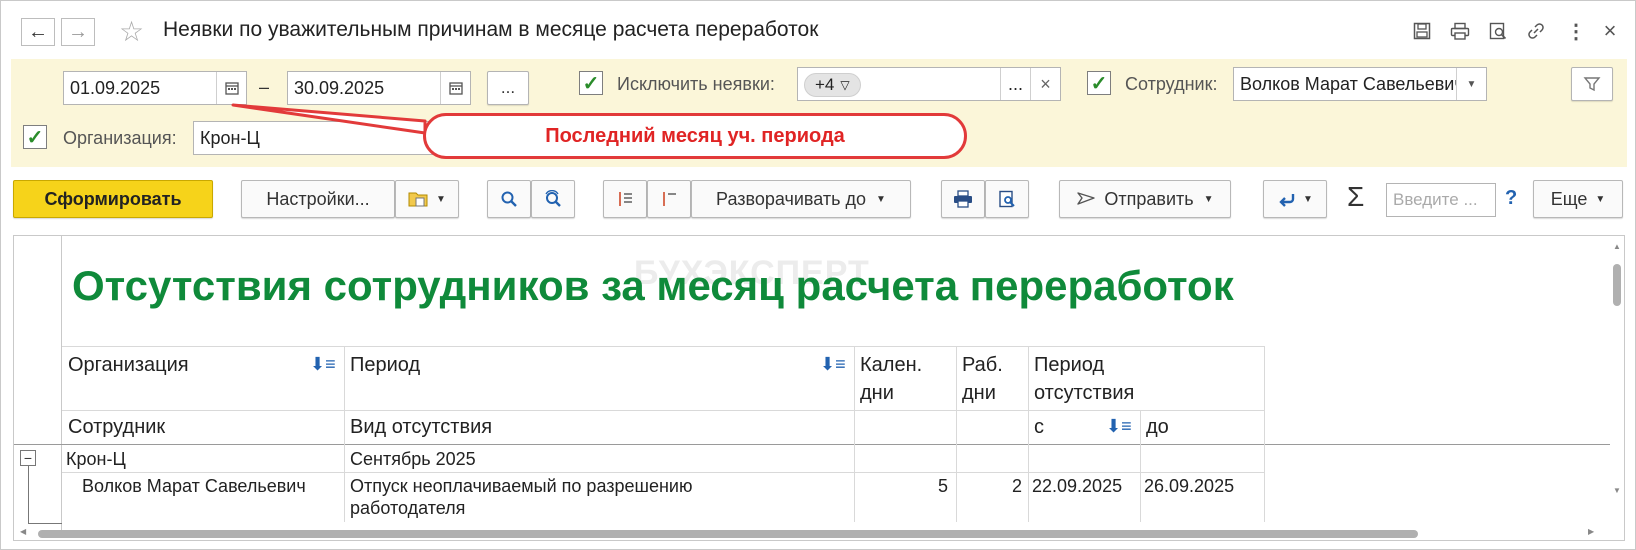 The height and width of the screenshot is (550, 1636). What do you see at coordinates (117, 427) in the screenshot?
I see `header-employee: Сотрудник` at bounding box center [117, 427].